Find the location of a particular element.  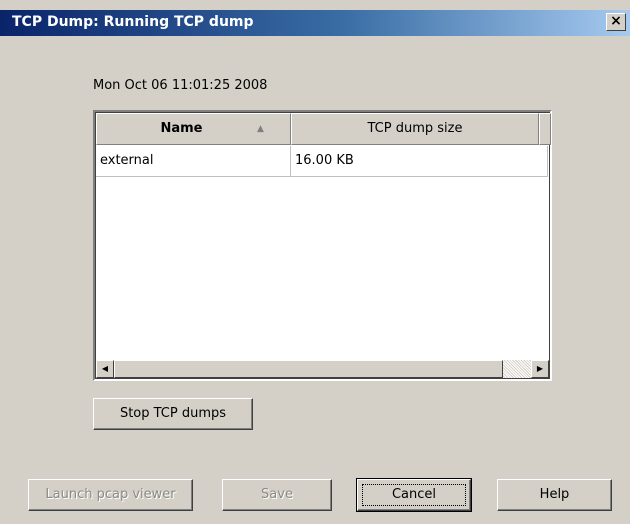

arrow-left-icon: ◀ is located at coordinates (105, 368).